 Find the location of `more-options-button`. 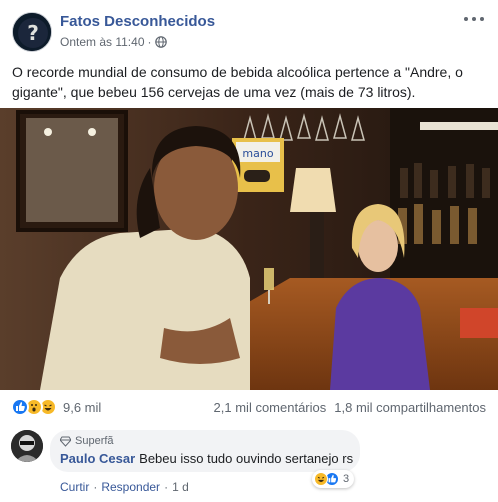

more-options-button is located at coordinates (474, 19).